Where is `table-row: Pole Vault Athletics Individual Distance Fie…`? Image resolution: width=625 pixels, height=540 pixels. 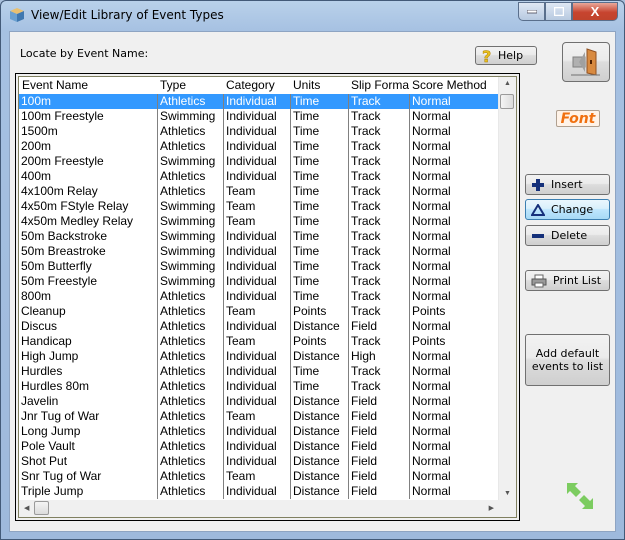
table-row: Pole Vault Athletics Individual Distance Fie… is located at coordinates (260, 446).